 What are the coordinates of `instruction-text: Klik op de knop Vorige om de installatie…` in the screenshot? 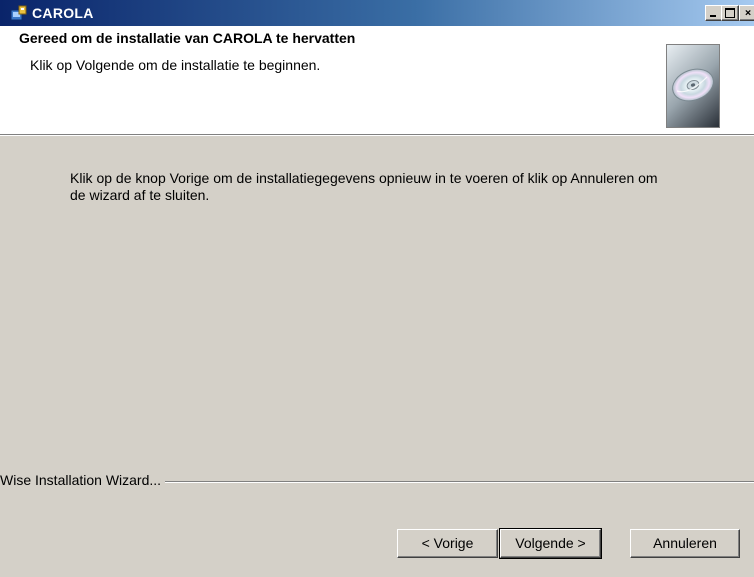 It's located at (364, 186).